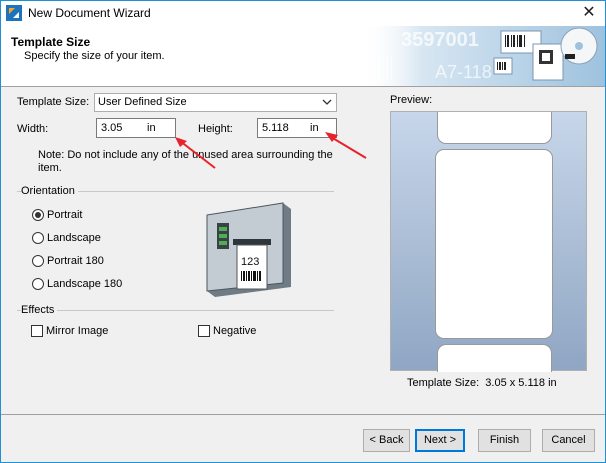 This screenshot has width=606, height=463. I want to click on template-size-readout: Template Size: 3.05 x 5.118 in, so click(482, 383).